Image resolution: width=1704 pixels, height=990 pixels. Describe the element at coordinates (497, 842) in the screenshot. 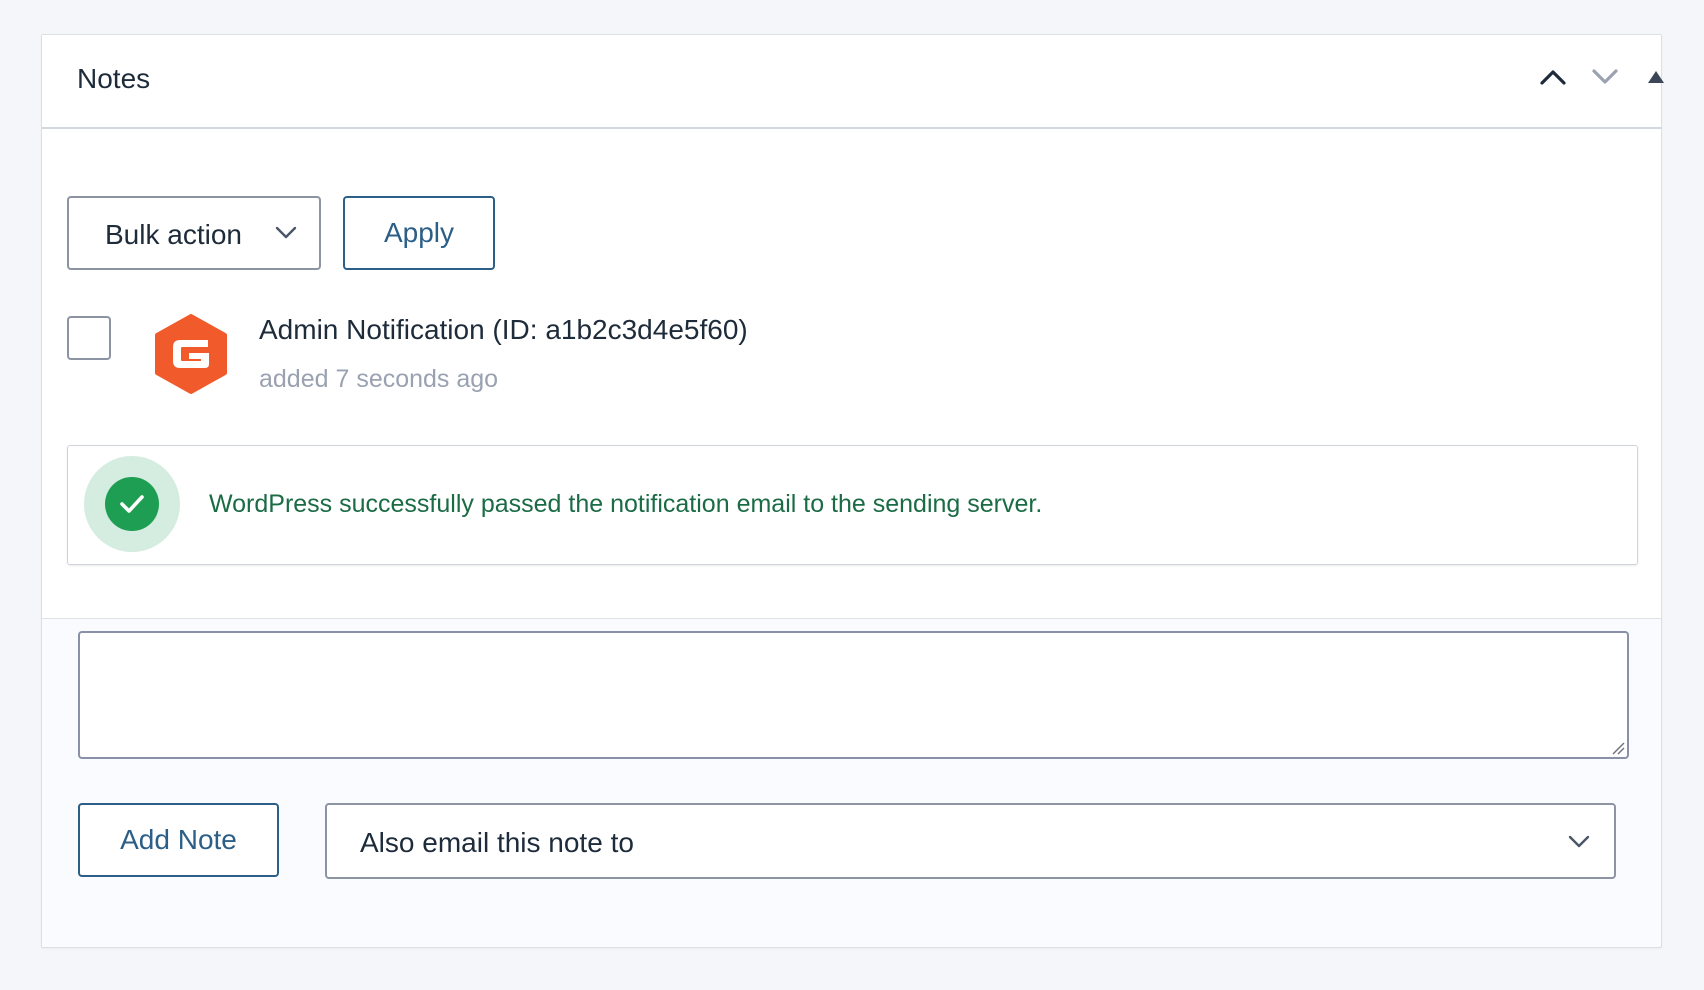

I see `email-select-label: Also email this note to` at that location.